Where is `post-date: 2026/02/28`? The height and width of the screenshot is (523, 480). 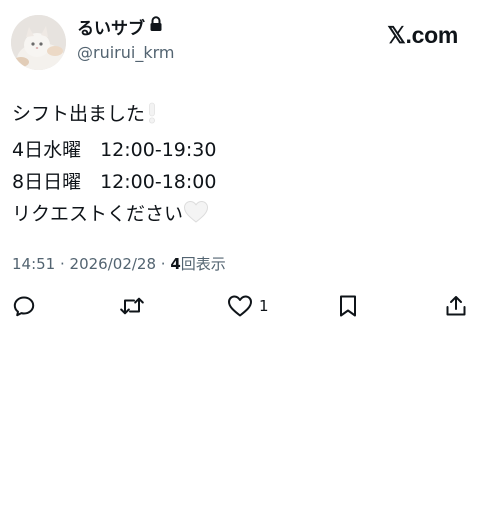 post-date: 2026/02/28 is located at coordinates (113, 264).